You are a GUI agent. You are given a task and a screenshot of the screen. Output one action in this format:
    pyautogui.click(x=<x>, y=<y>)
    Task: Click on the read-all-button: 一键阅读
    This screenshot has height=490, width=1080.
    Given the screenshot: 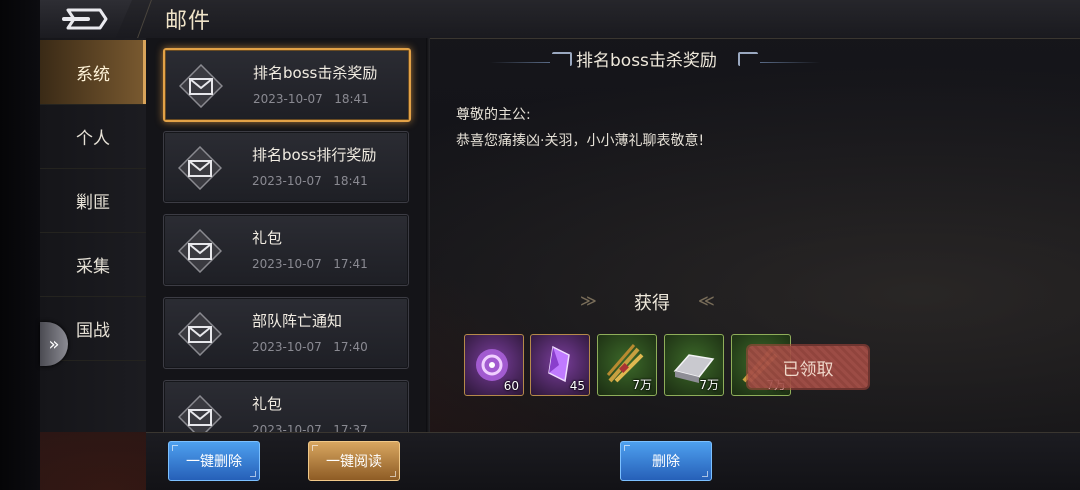 What is the action you would take?
    pyautogui.click(x=354, y=461)
    